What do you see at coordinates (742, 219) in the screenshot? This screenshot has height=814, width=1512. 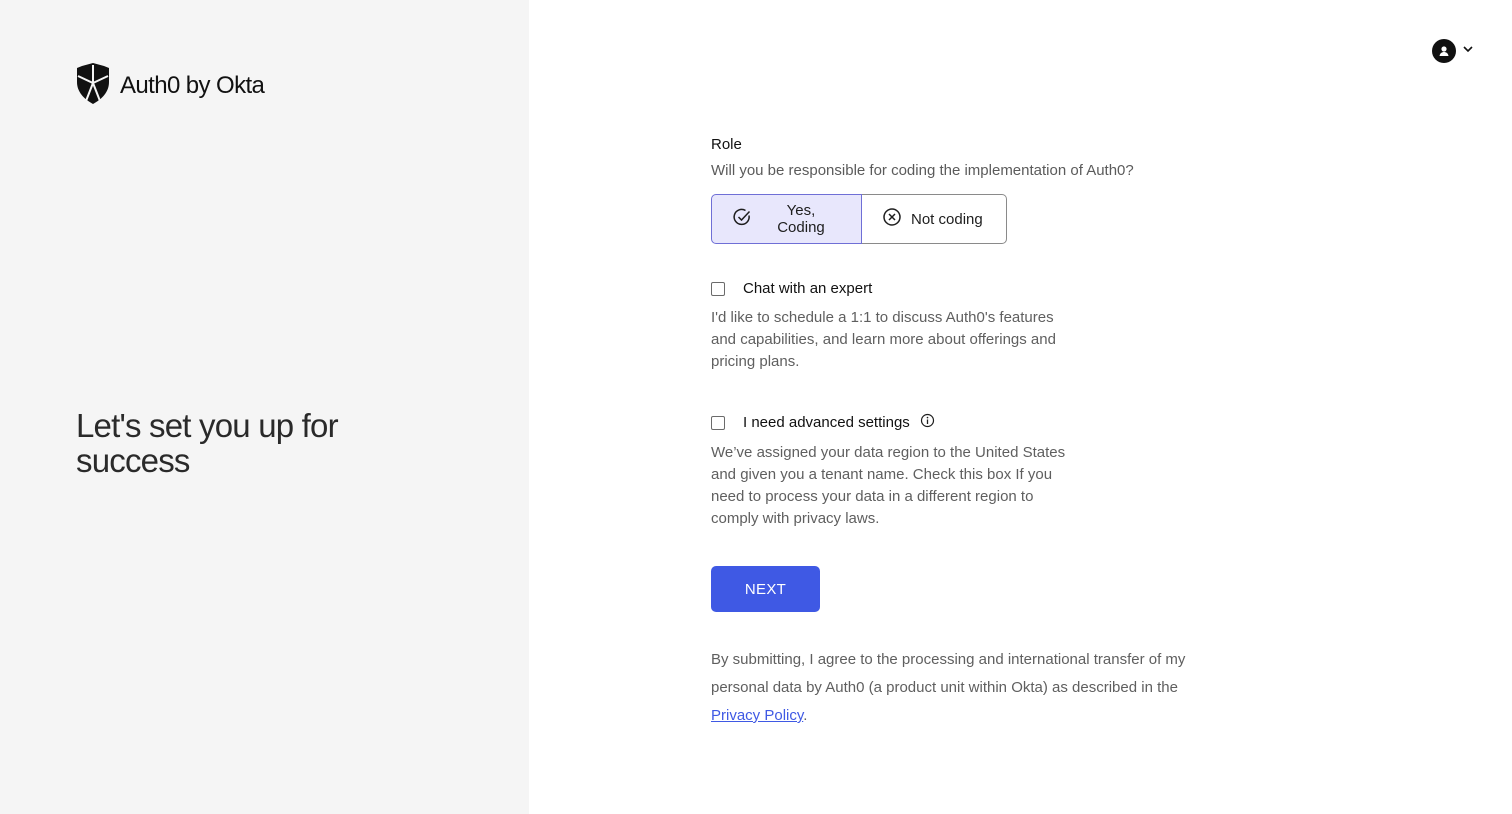 I see `check-circle-icon` at bounding box center [742, 219].